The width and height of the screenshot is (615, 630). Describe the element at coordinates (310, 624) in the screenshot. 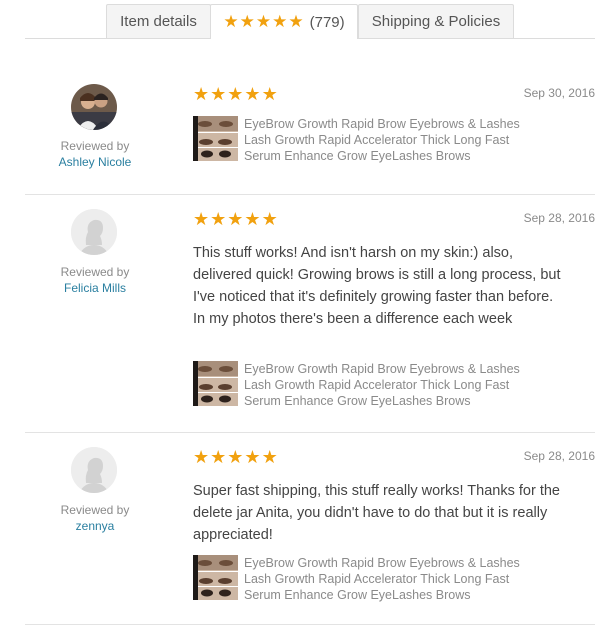

I see `review-divider` at that location.